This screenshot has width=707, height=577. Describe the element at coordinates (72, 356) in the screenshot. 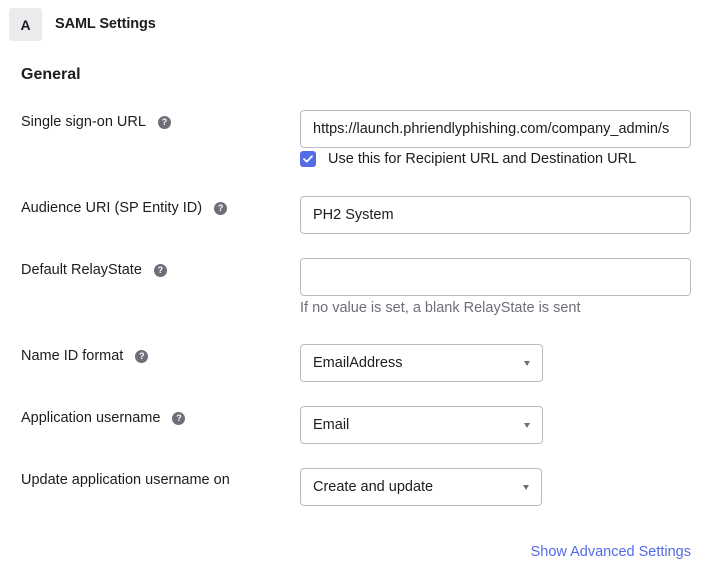

I see `name-id-format-label-text: Name ID format` at that location.